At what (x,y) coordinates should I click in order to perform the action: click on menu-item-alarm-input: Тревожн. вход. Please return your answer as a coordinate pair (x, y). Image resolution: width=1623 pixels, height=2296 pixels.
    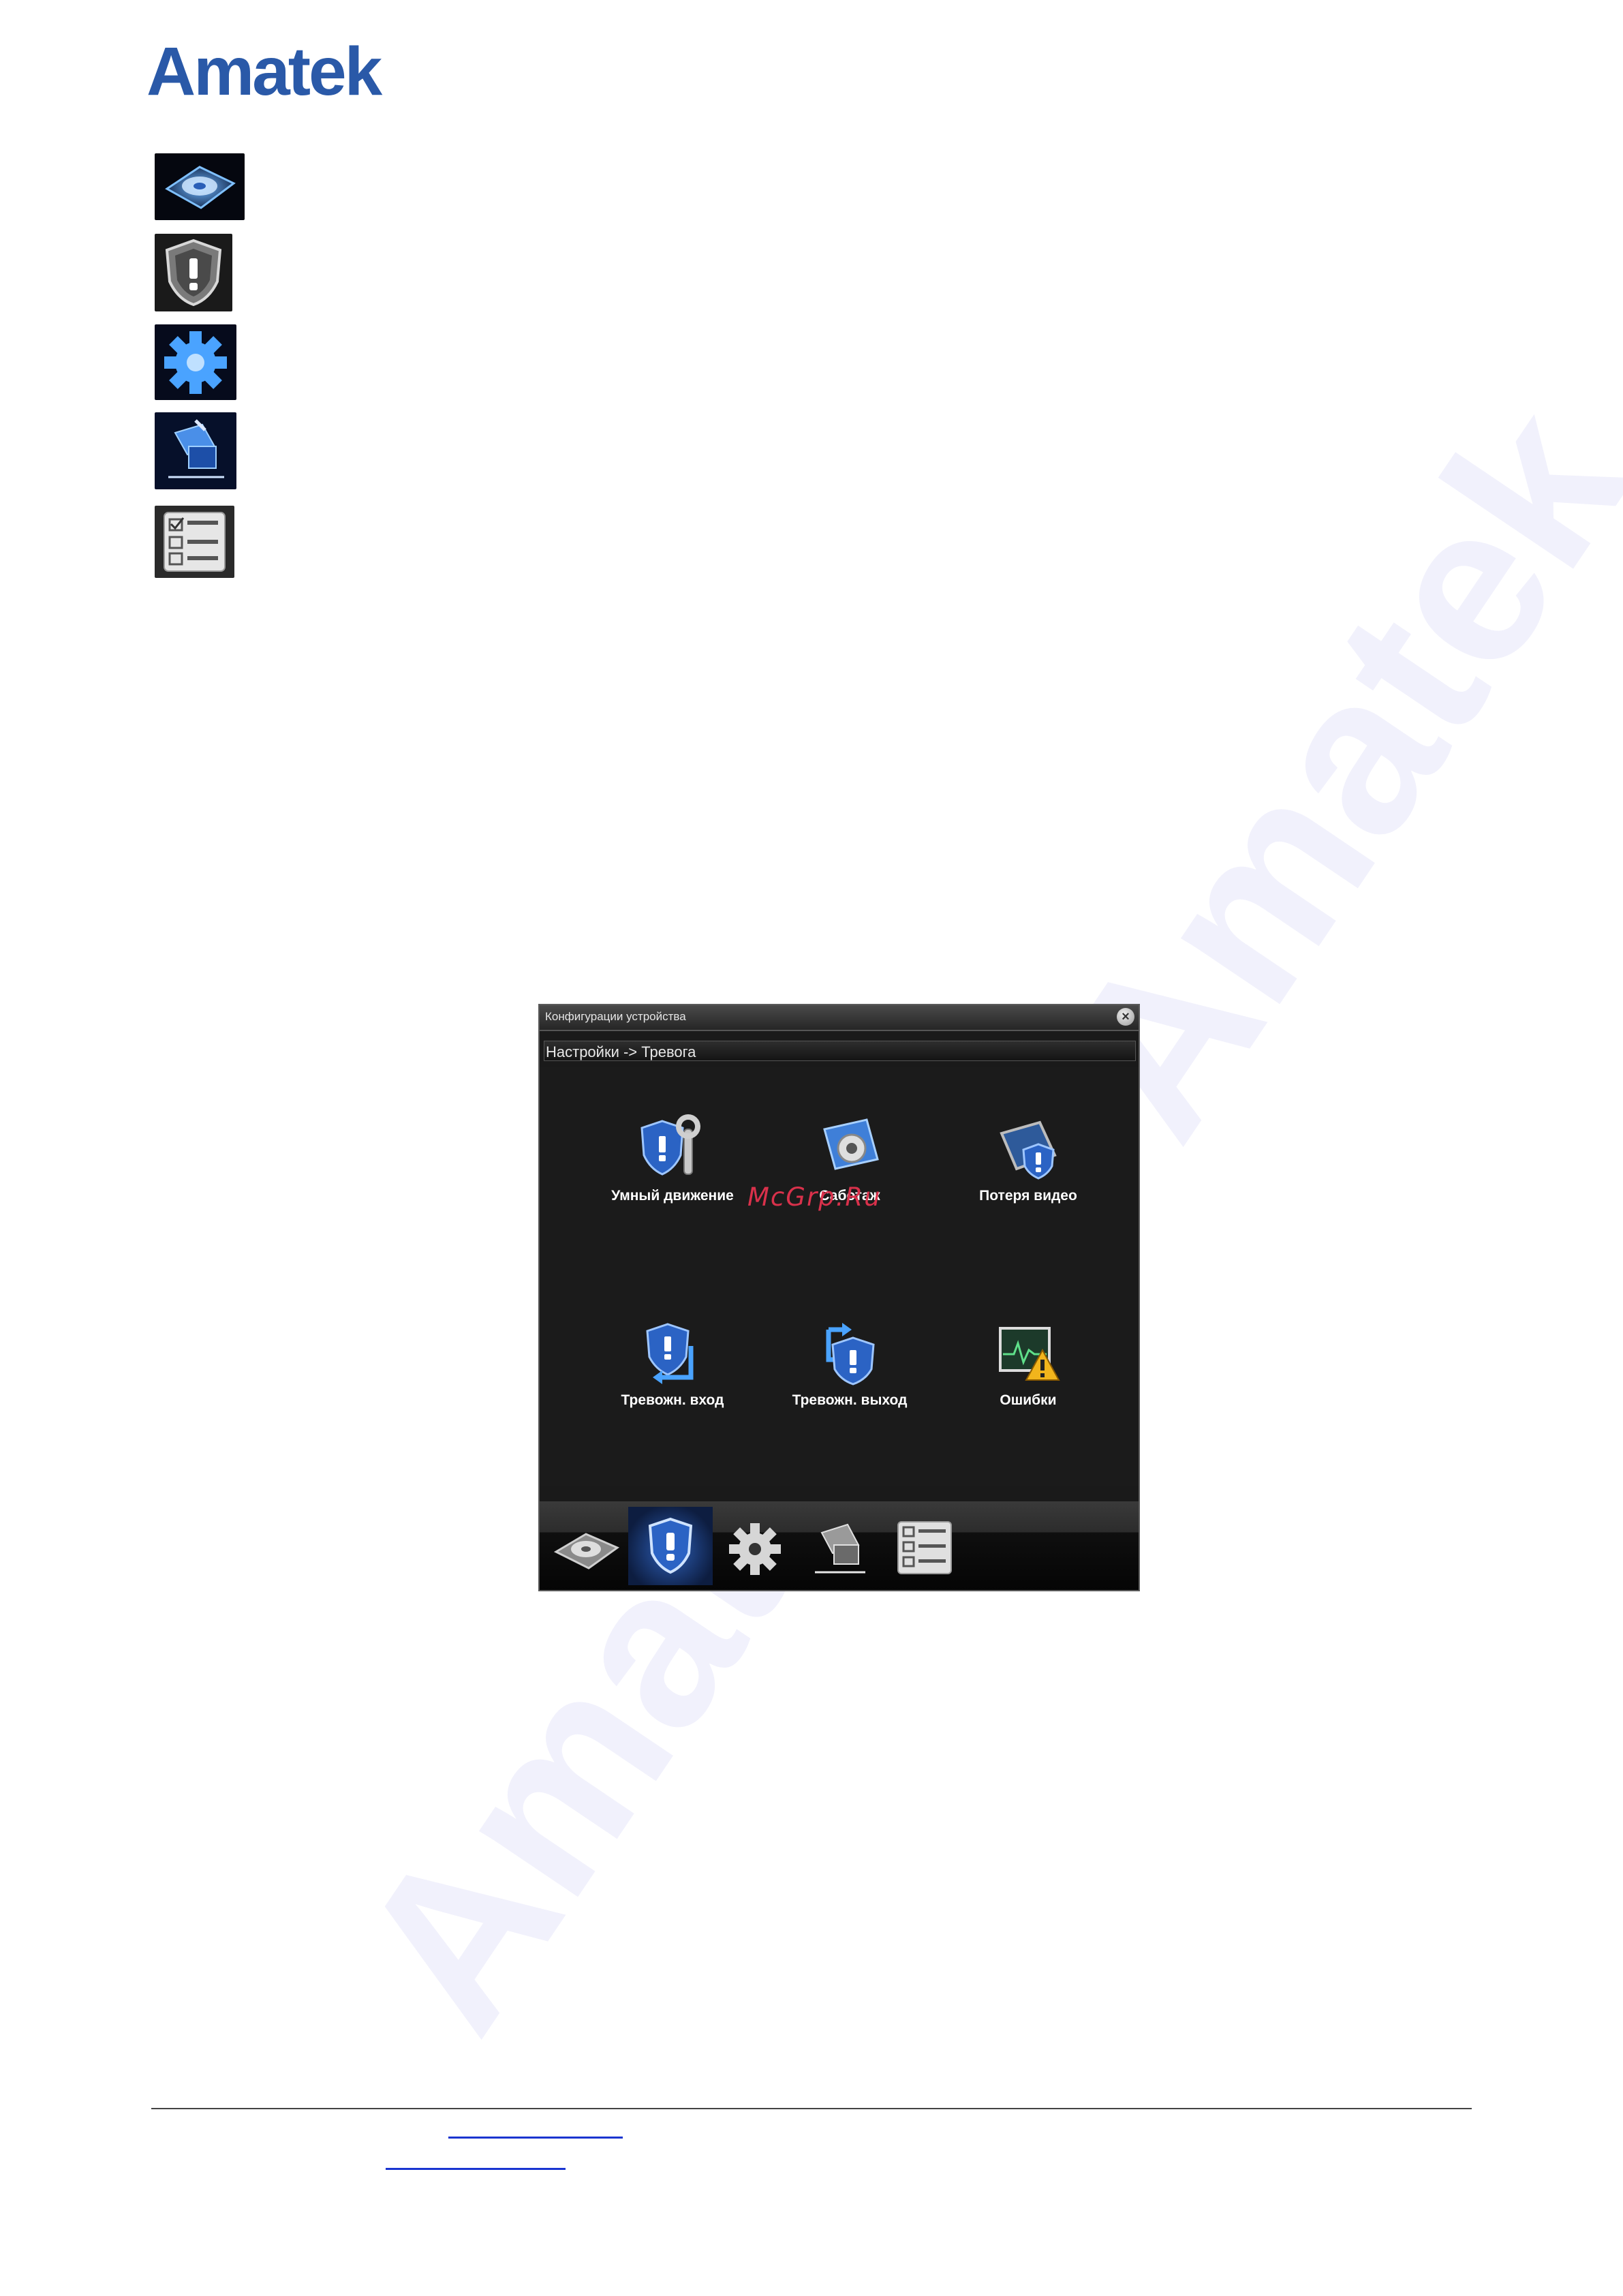
    Looking at the image, I should click on (672, 1364).